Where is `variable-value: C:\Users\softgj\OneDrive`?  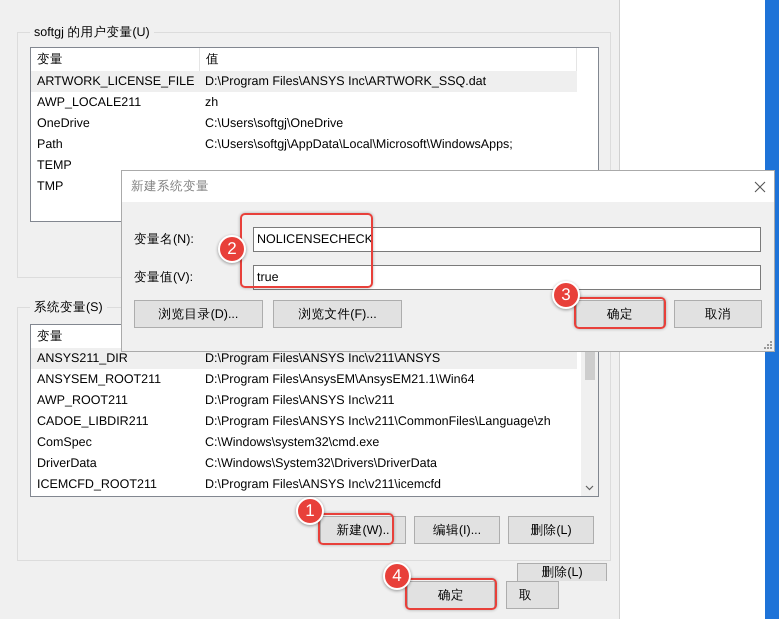 variable-value: C:\Users\softgj\OneDrive is located at coordinates (274, 123).